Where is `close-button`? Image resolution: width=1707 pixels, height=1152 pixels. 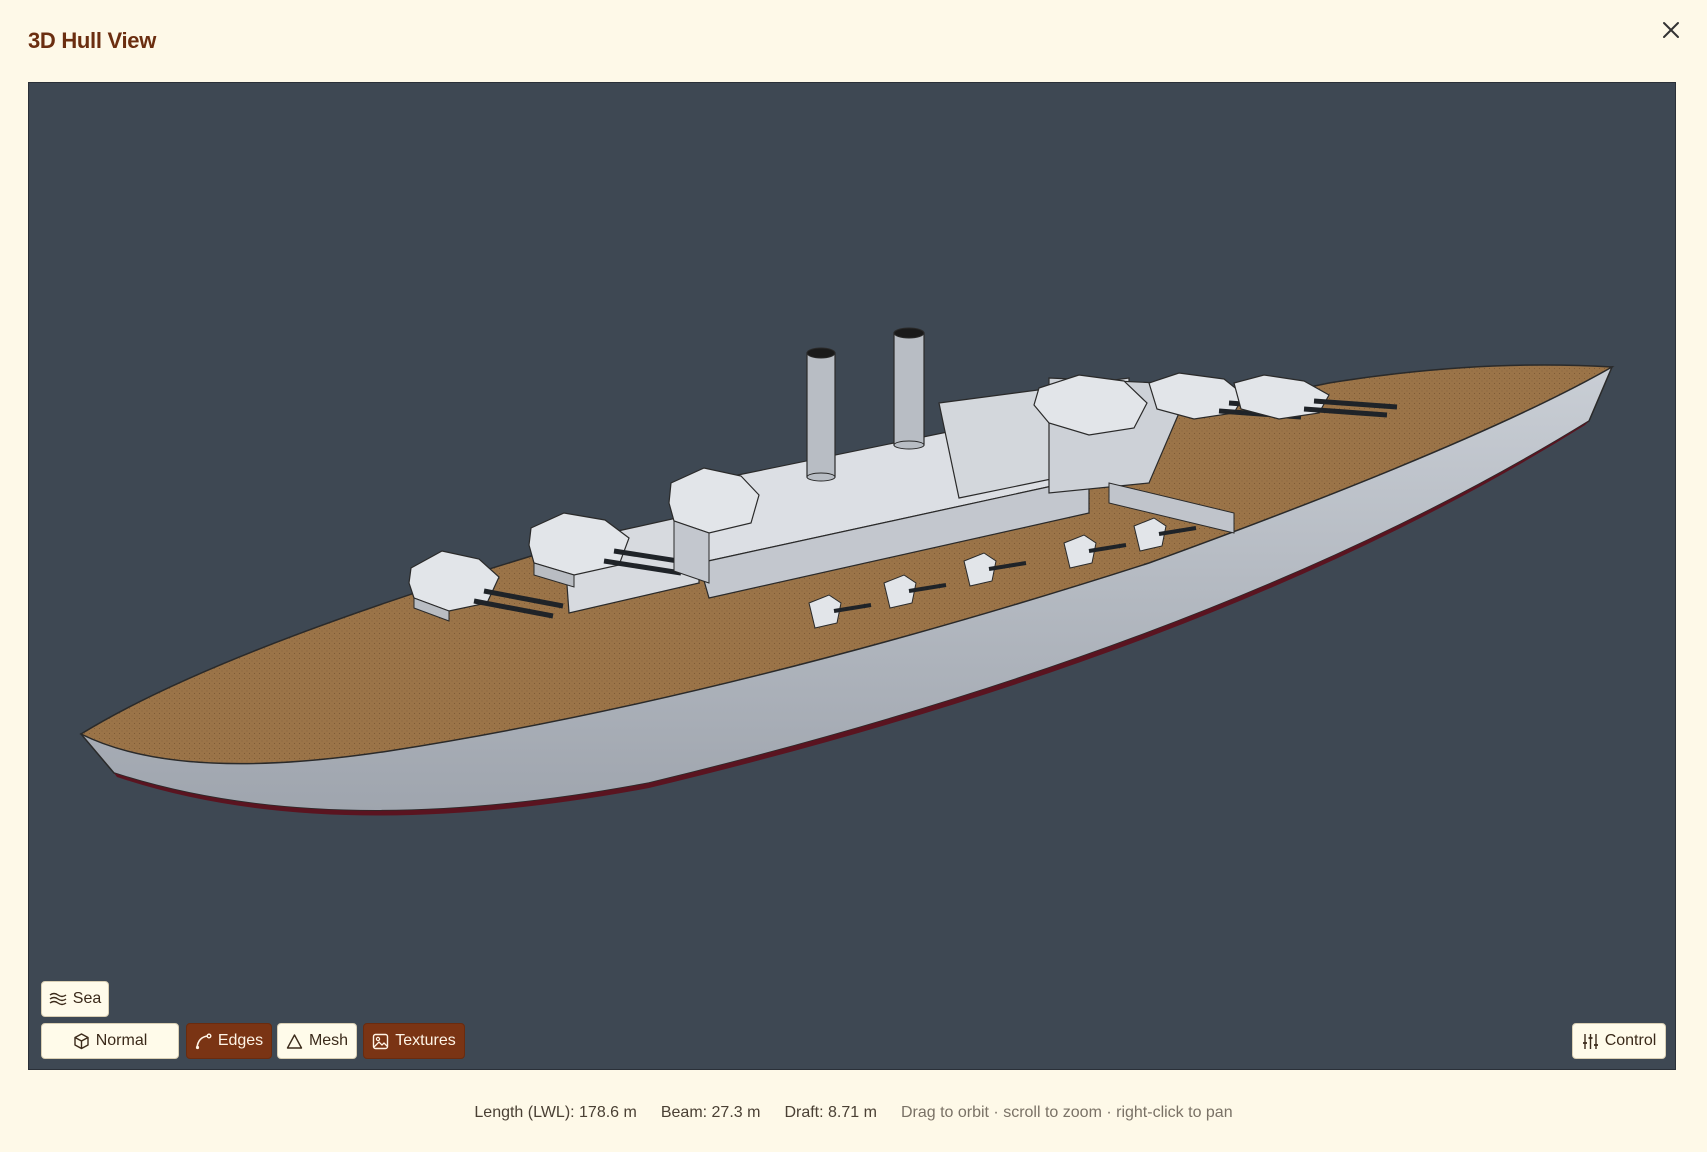
close-button is located at coordinates (1671, 30).